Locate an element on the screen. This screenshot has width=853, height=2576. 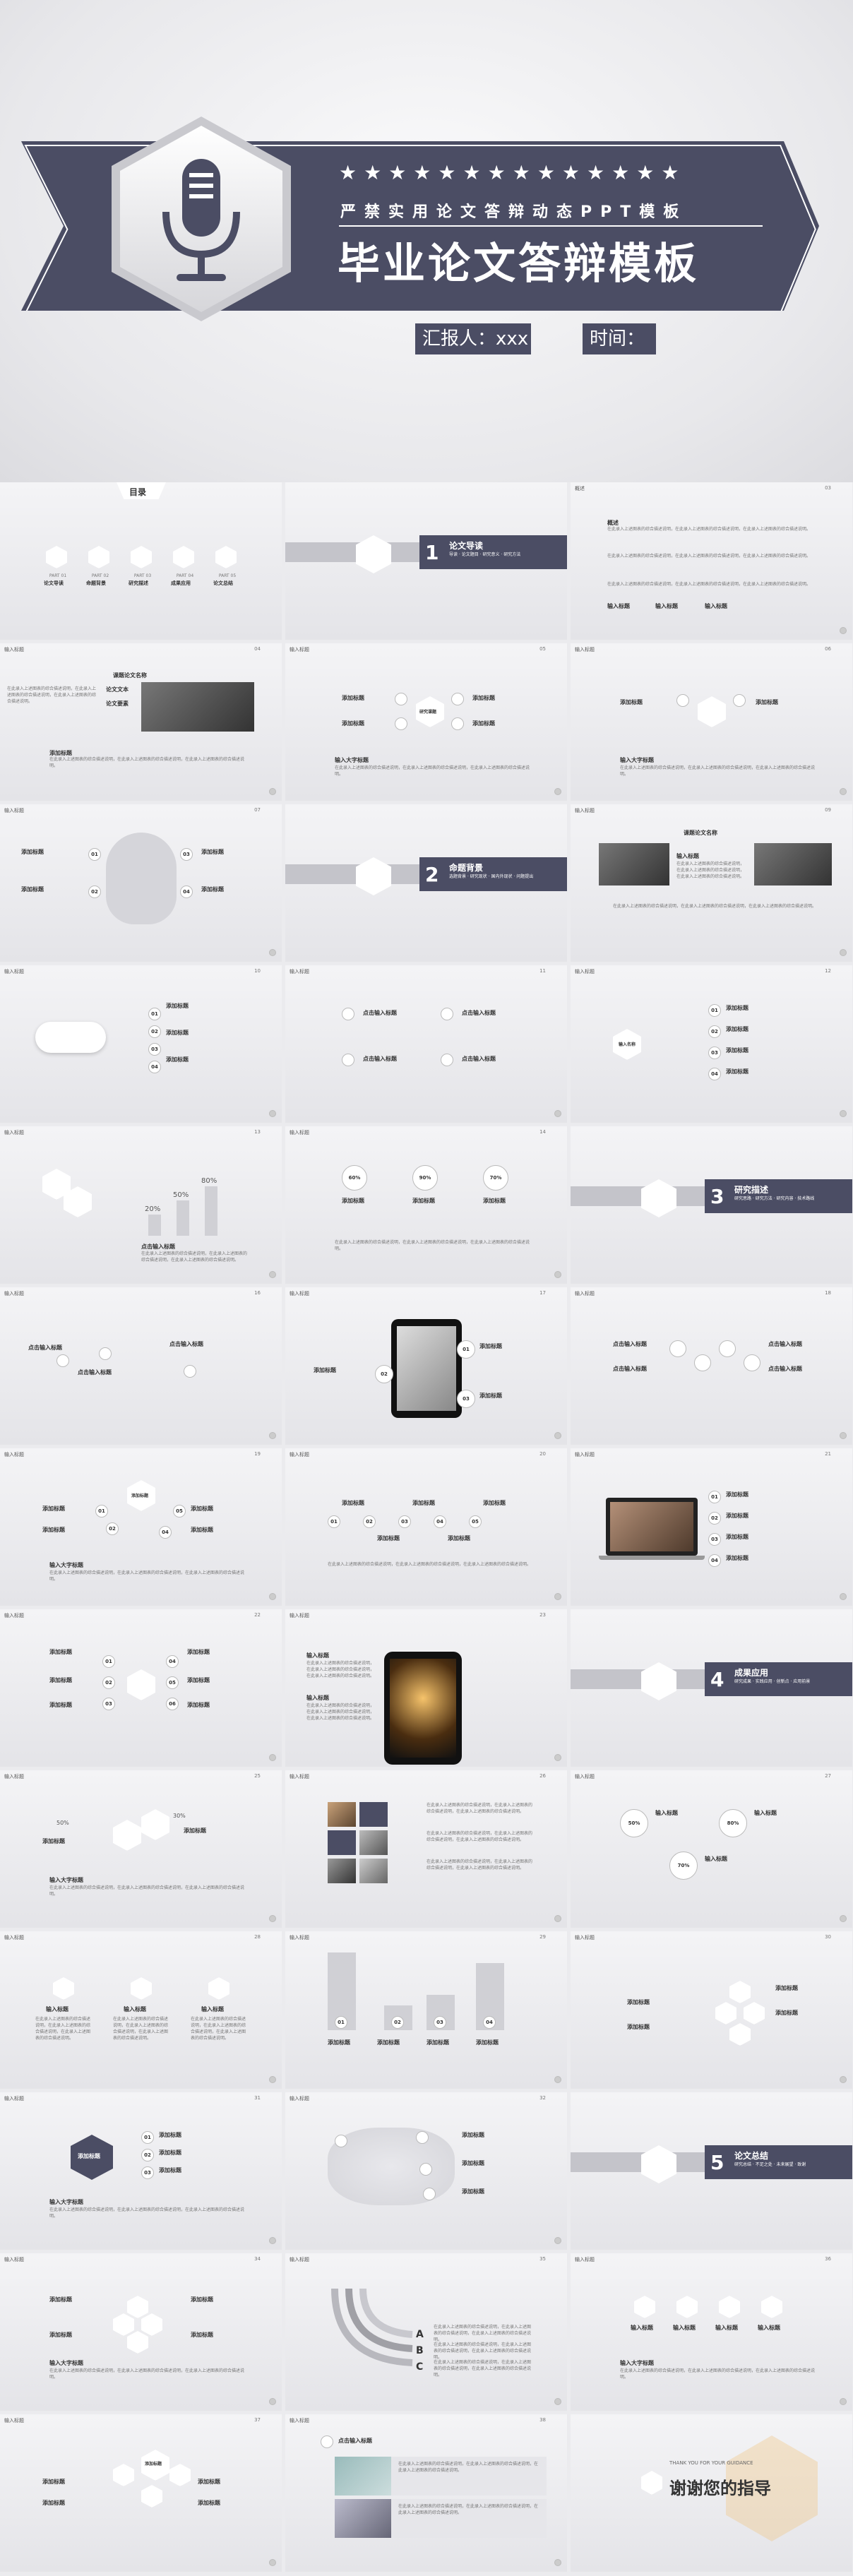
slide-section-2: 2 命题背景 选题背景 · 研究现状 · 国内外现状 · 问题提出 is located at coordinates (426, 883).